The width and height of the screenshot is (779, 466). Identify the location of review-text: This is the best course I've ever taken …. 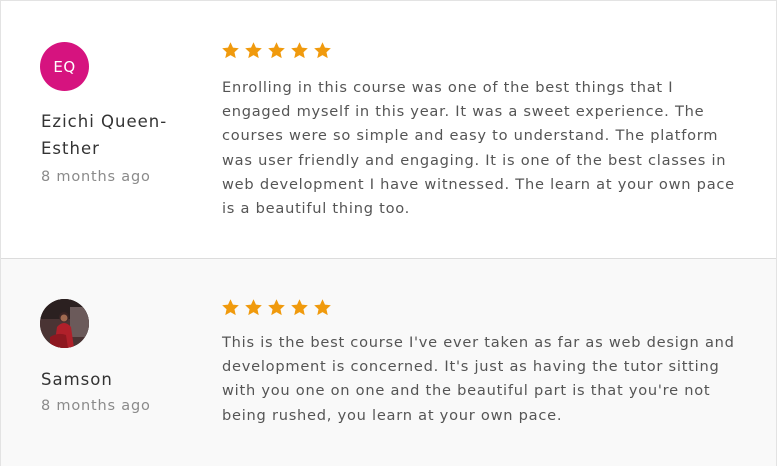
(478, 379).